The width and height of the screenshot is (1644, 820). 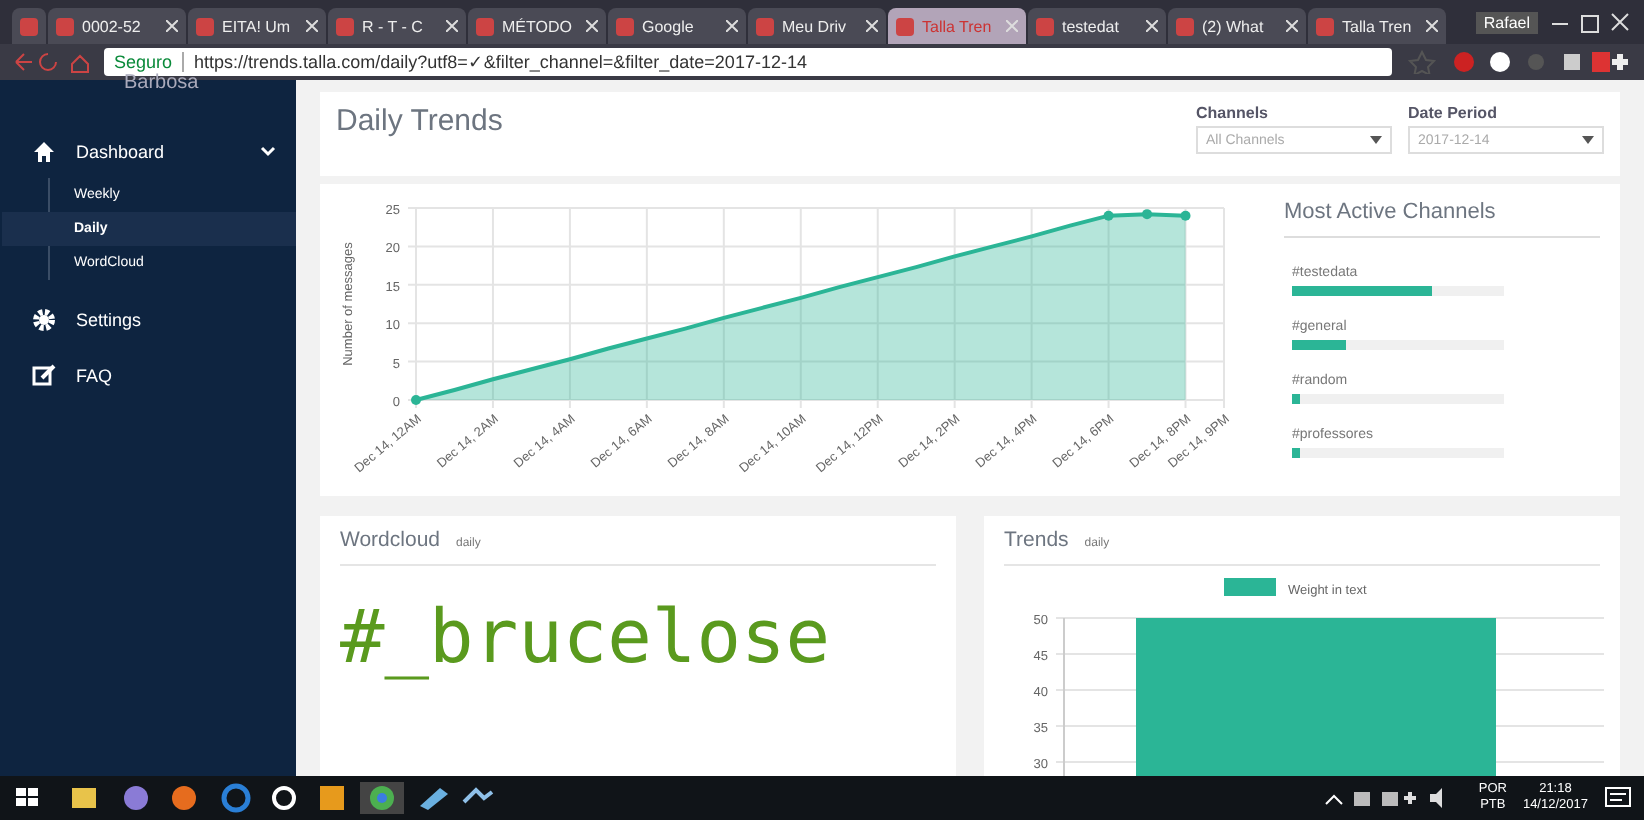 I want to click on wordcloud-word: #_brucelose, so click(x=586, y=637).